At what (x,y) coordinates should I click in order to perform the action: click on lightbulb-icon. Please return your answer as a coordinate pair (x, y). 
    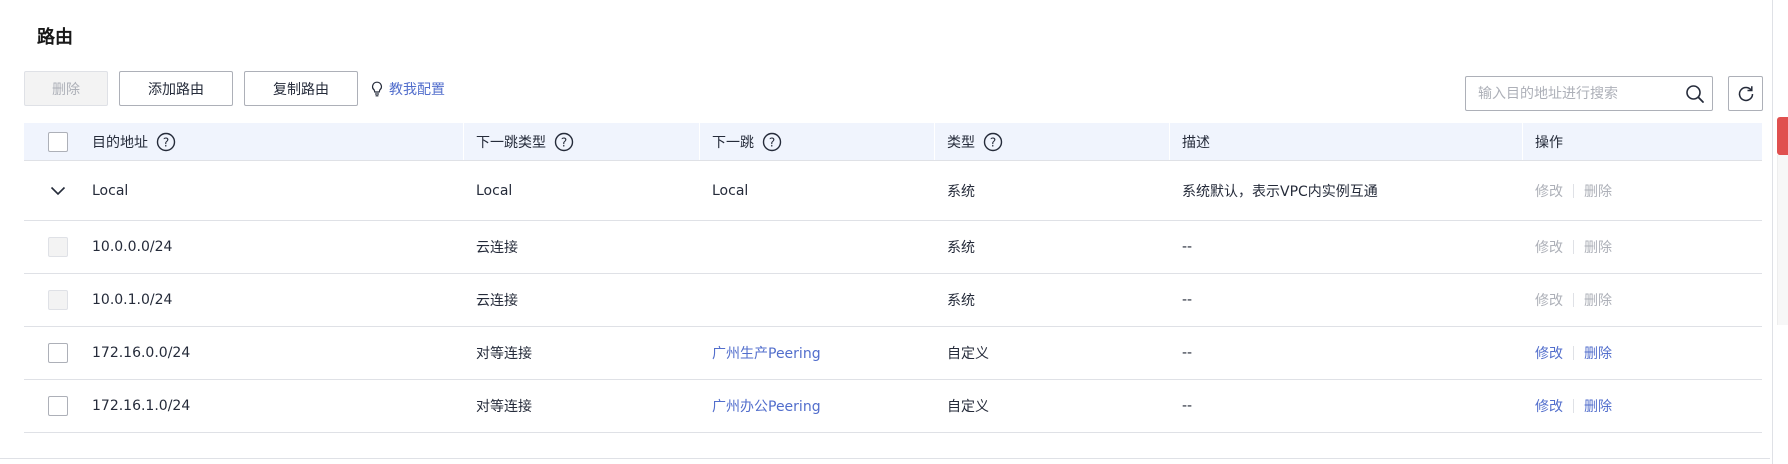
    Looking at the image, I should click on (377, 88).